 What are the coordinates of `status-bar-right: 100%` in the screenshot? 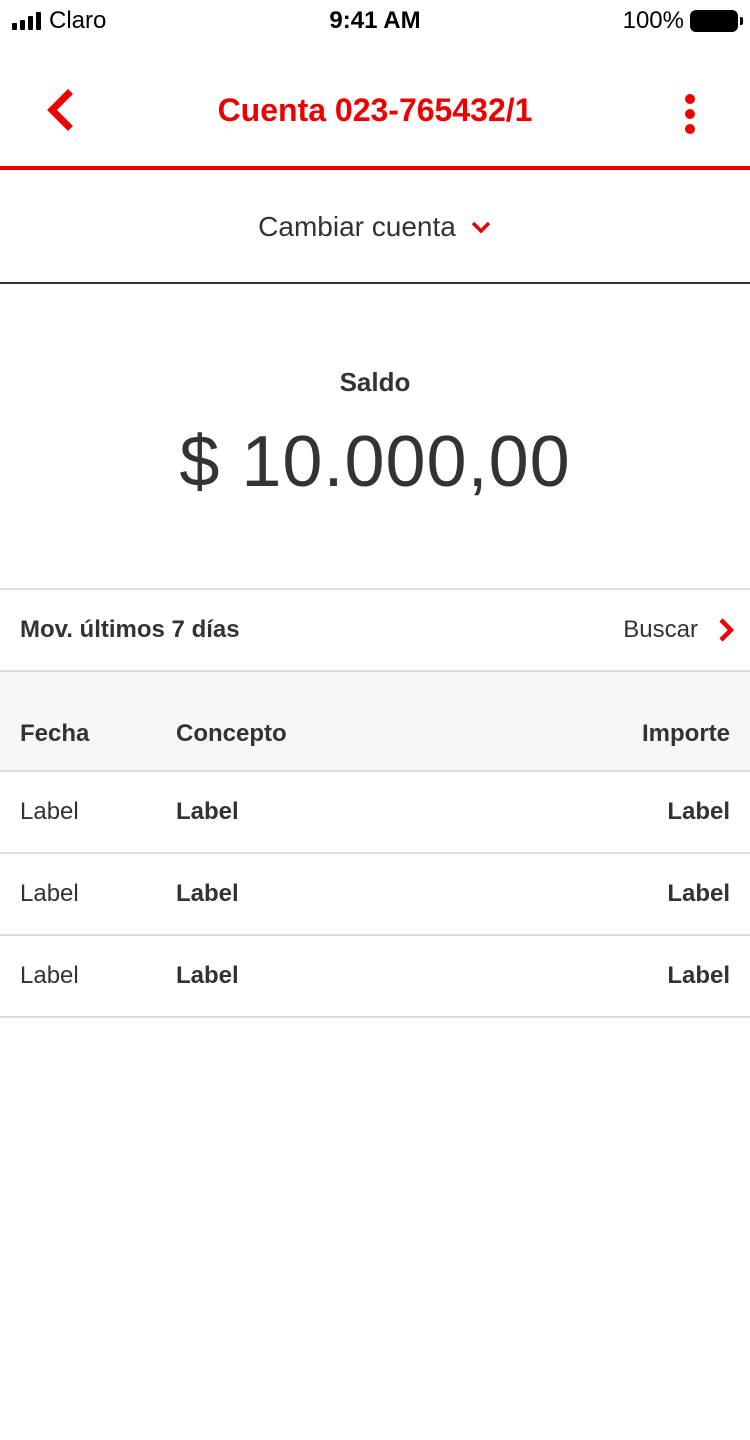 It's located at (682, 21).